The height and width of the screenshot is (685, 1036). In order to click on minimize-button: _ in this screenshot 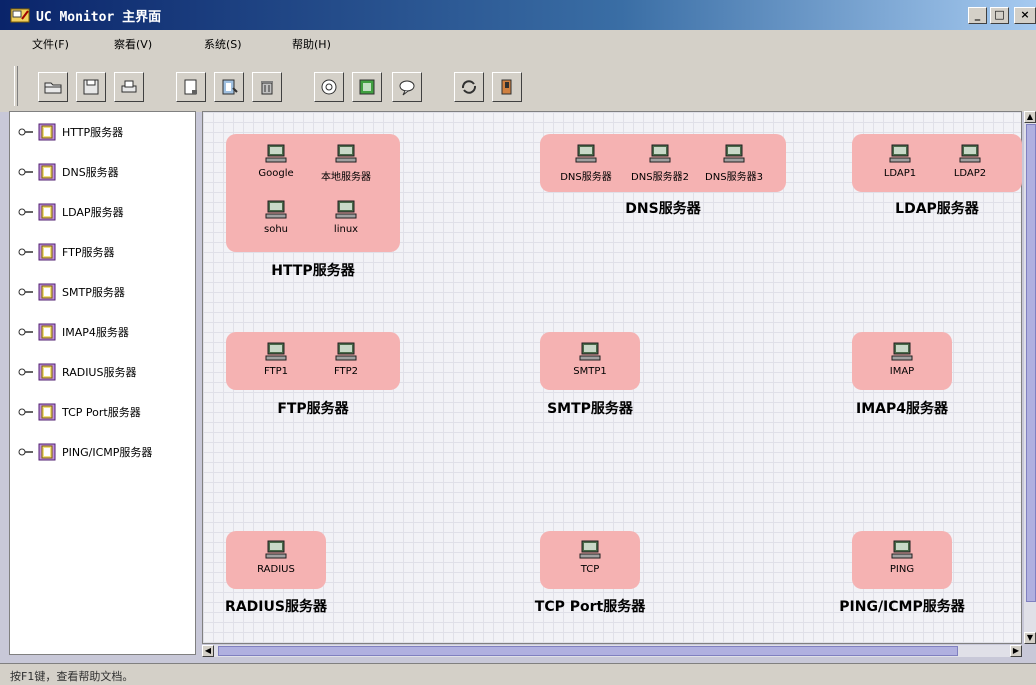, I will do `click(977, 15)`.